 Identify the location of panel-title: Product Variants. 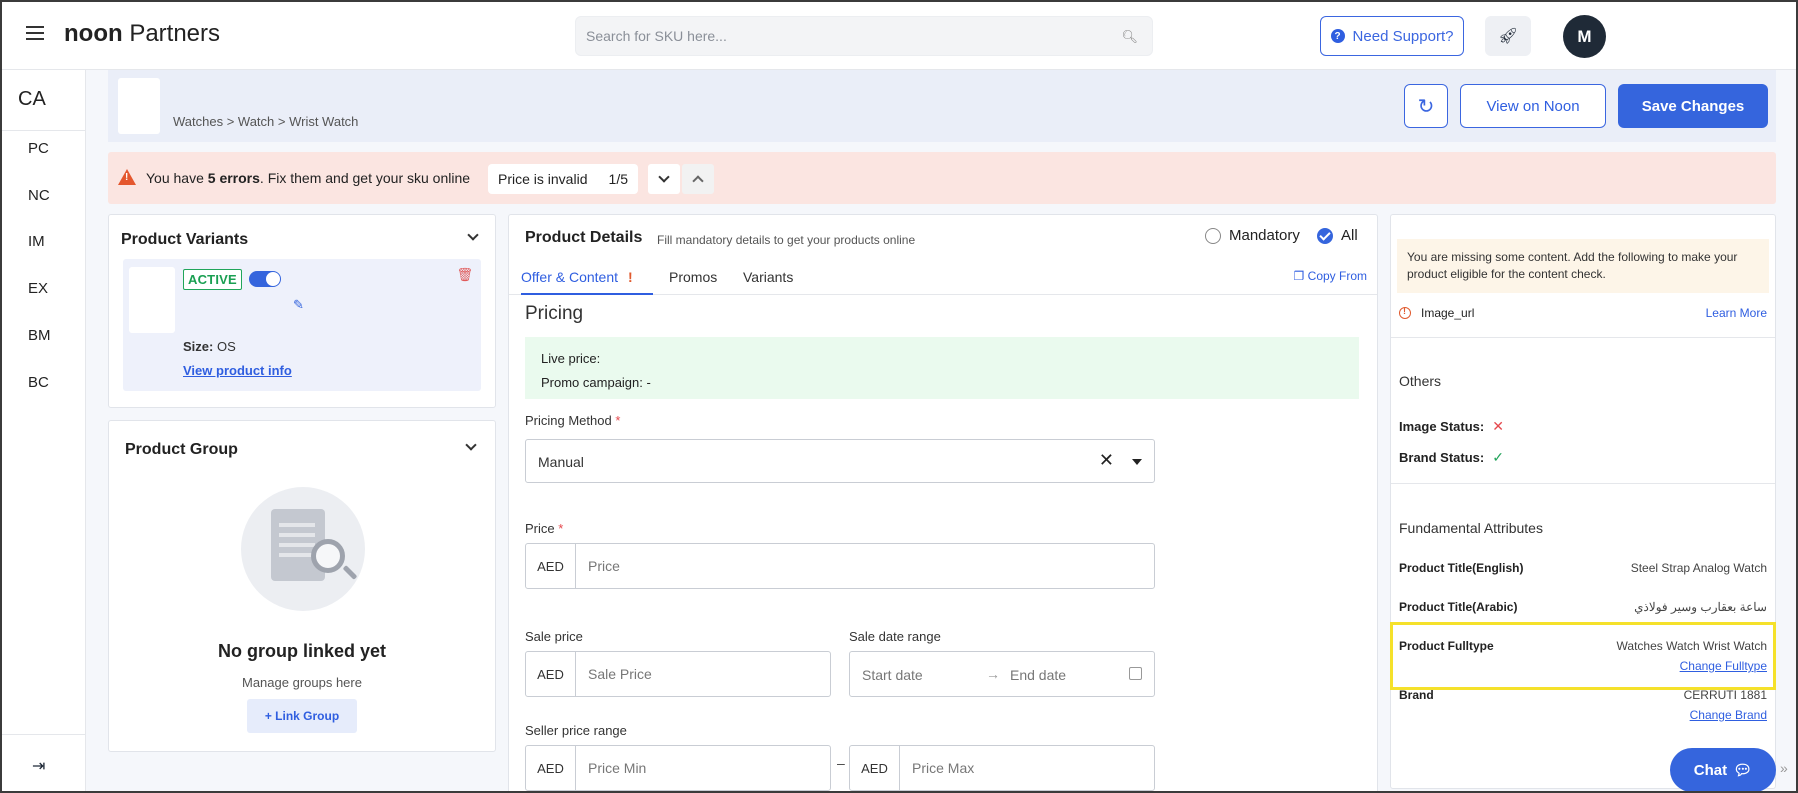
(185, 239).